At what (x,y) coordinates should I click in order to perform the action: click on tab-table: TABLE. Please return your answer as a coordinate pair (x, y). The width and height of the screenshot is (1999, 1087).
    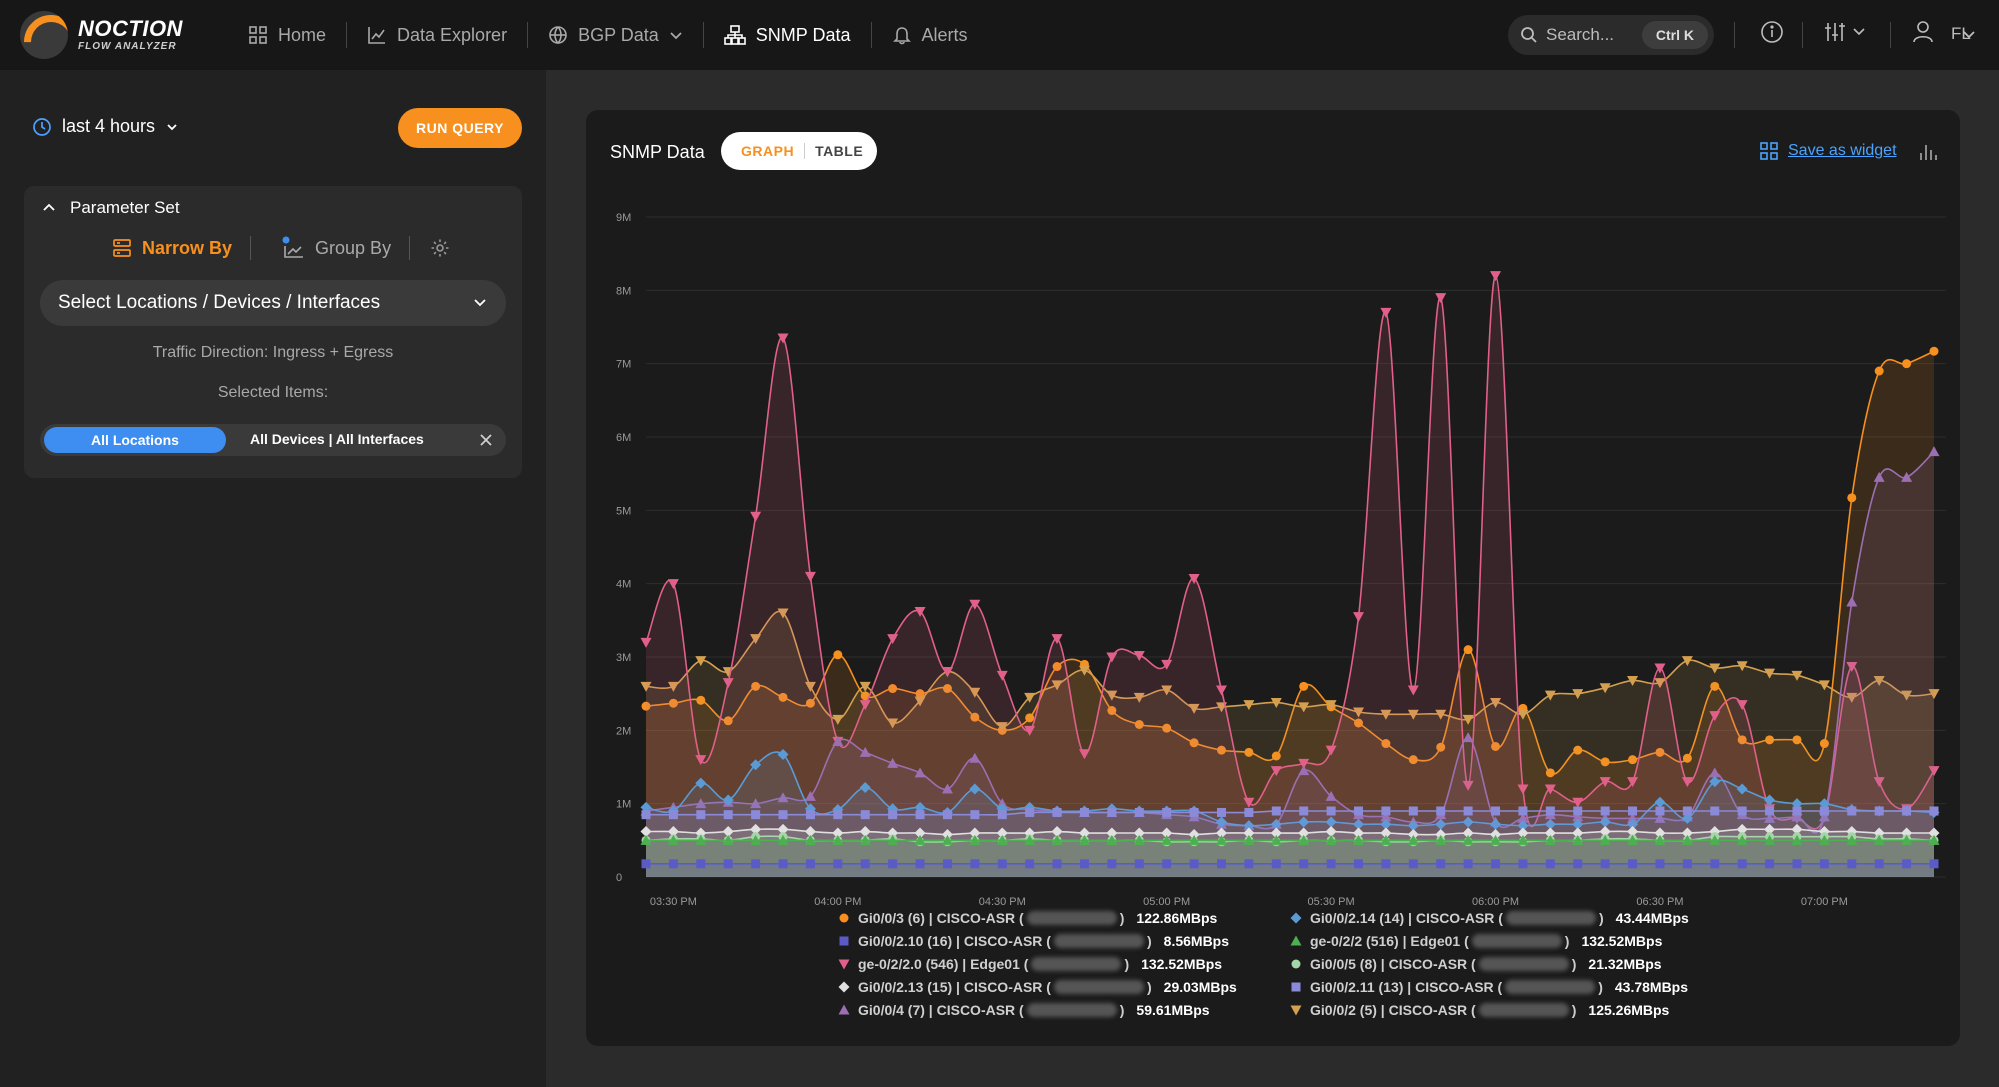
    Looking at the image, I should click on (839, 151).